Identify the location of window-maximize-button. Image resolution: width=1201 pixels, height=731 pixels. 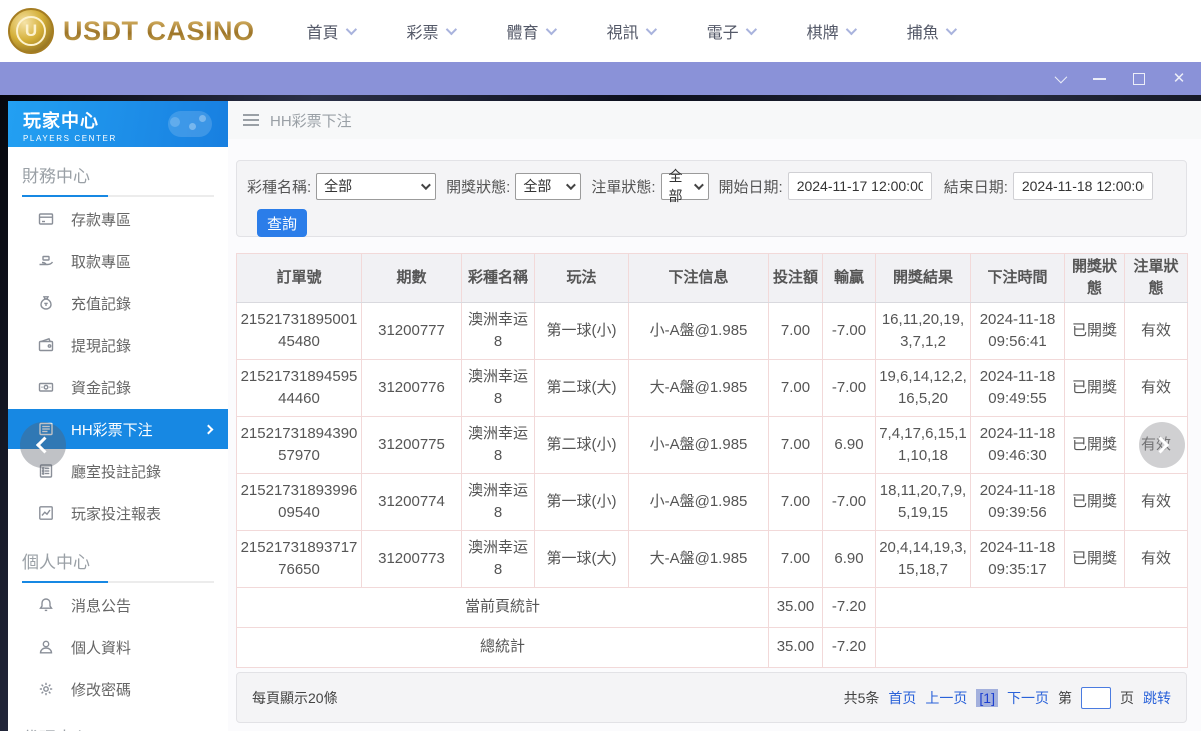
(1139, 79).